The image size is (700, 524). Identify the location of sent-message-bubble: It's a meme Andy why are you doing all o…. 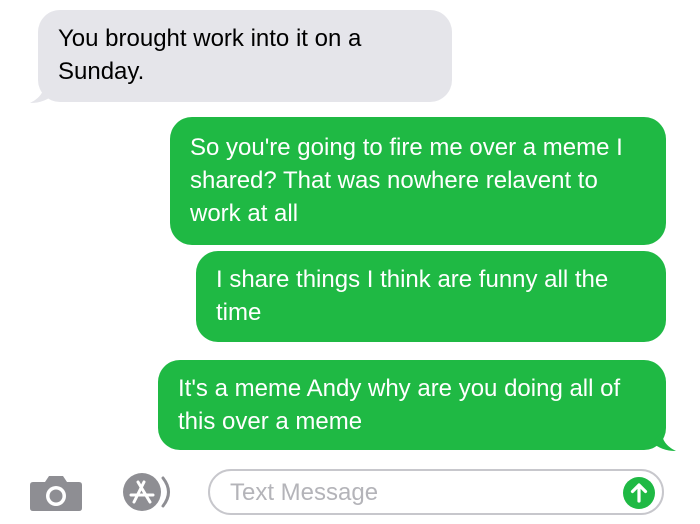
(412, 405).